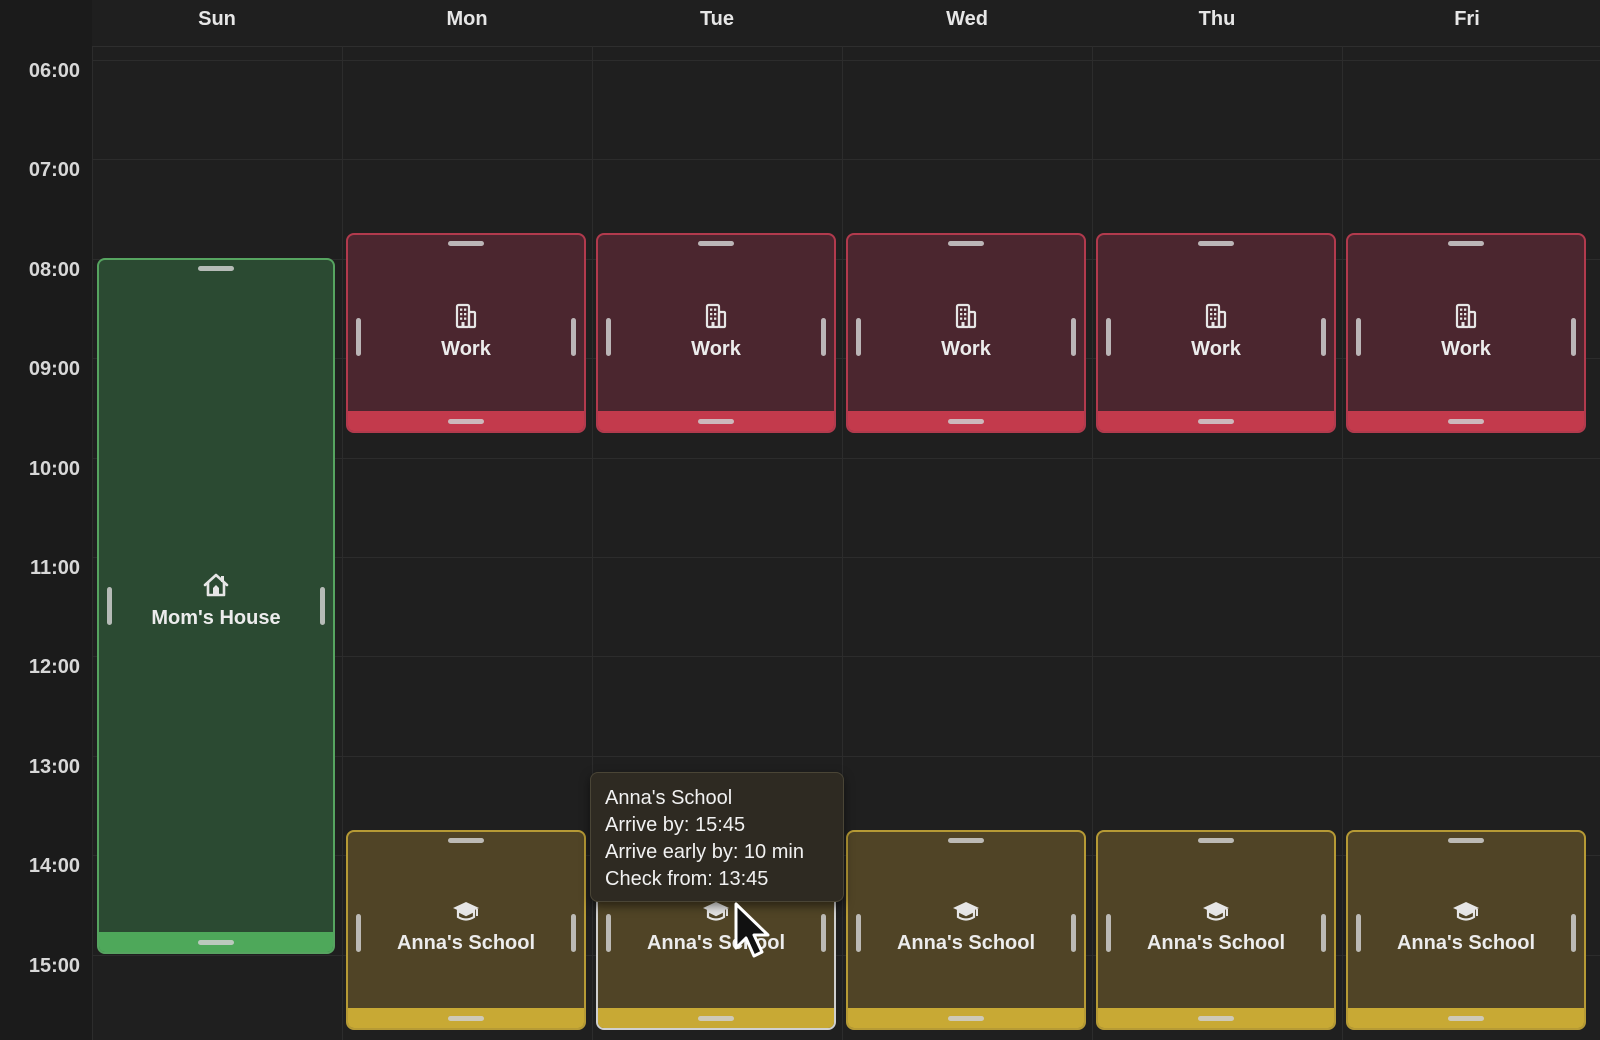 This screenshot has height=1040, width=1600. What do you see at coordinates (669, 798) in the screenshot?
I see `tooltip-title: Anna's School` at bounding box center [669, 798].